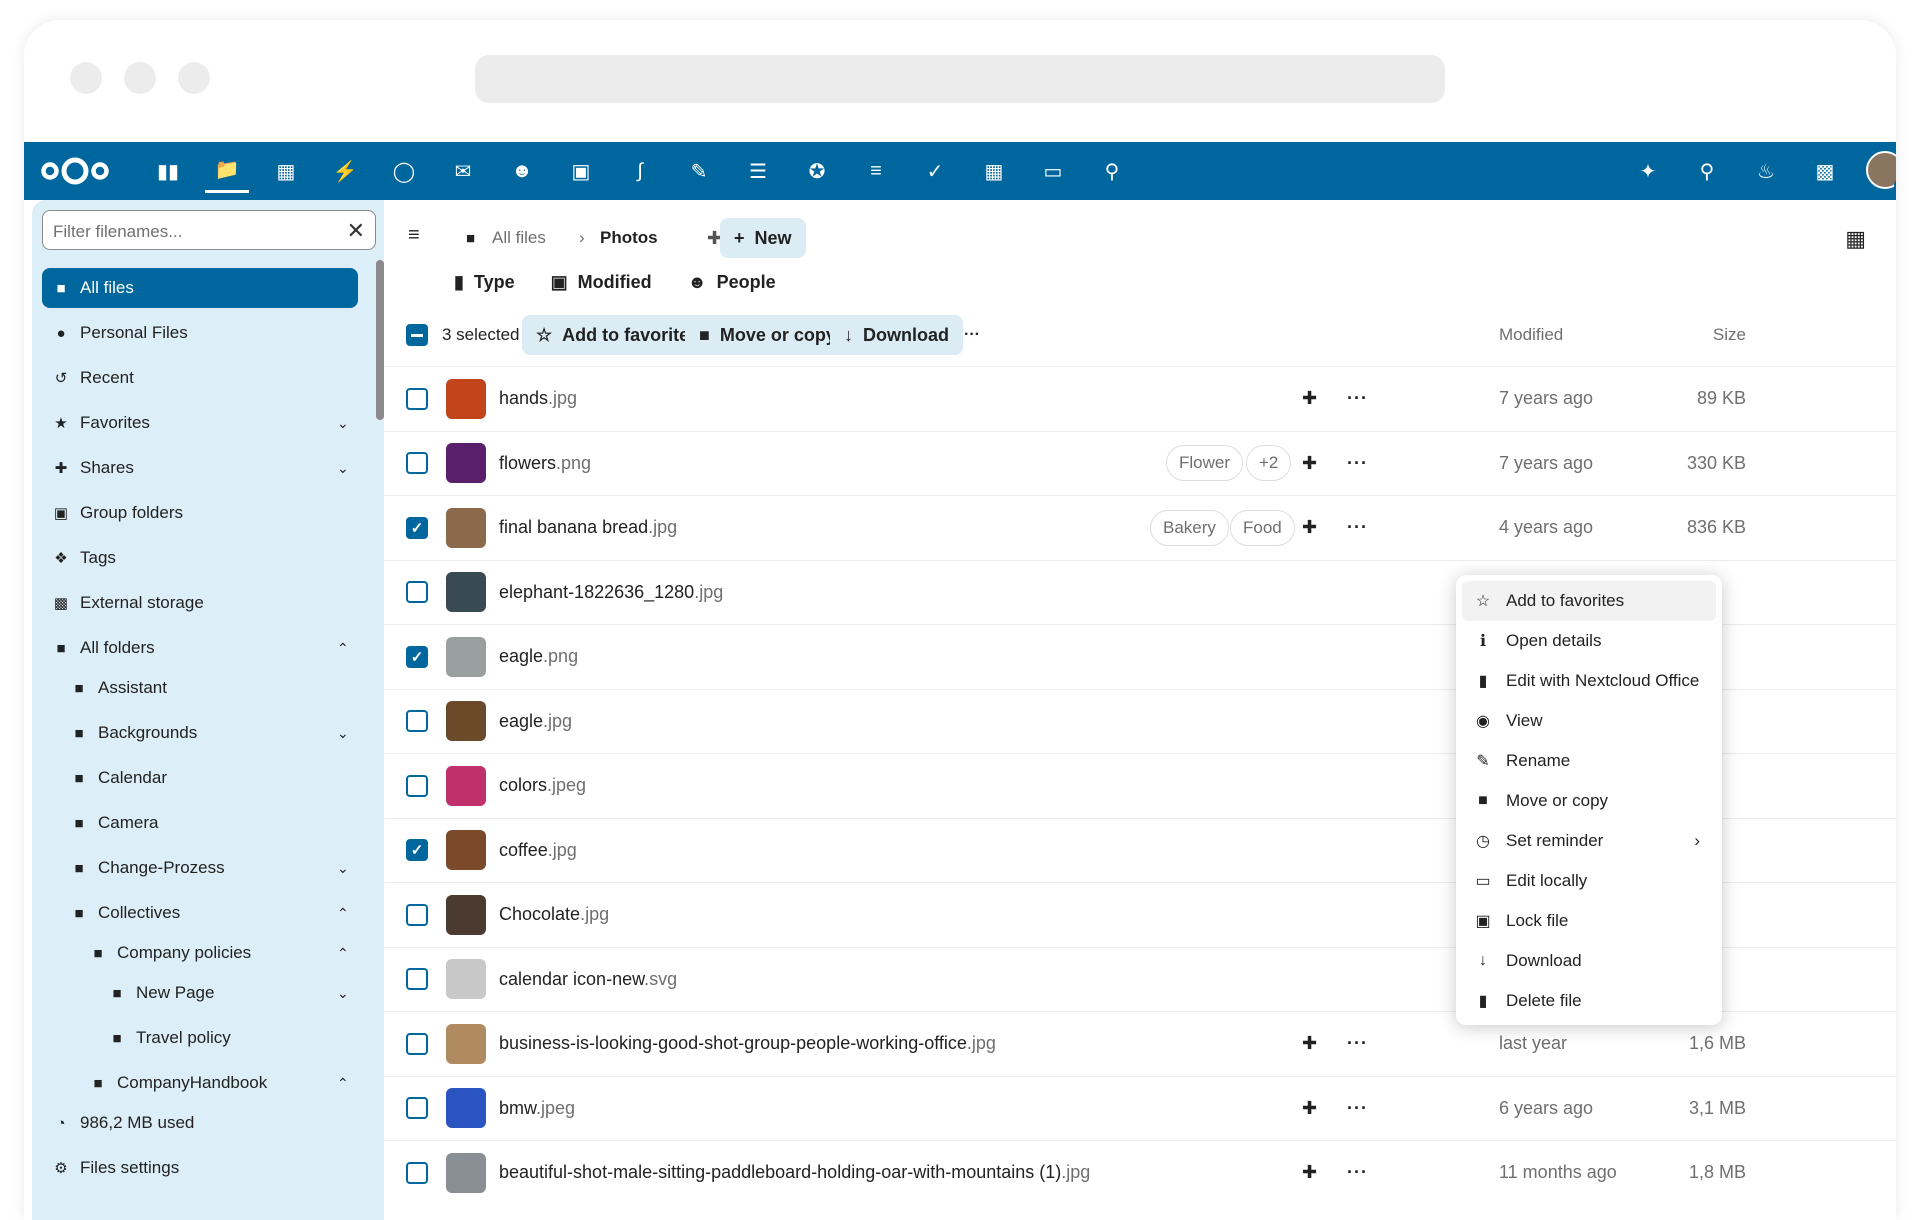 Image resolution: width=1920 pixels, height=1220 pixels. Describe the element at coordinates (538, 850) in the screenshot. I see `file-name: coffee.jpg` at that location.